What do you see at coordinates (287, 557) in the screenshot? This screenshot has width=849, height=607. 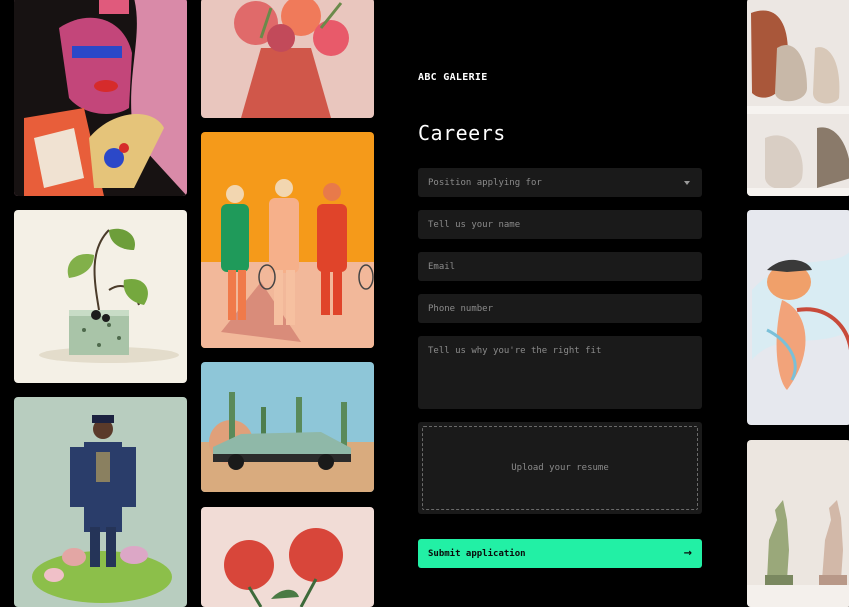 I see `artwork-red-flowers` at bounding box center [287, 557].